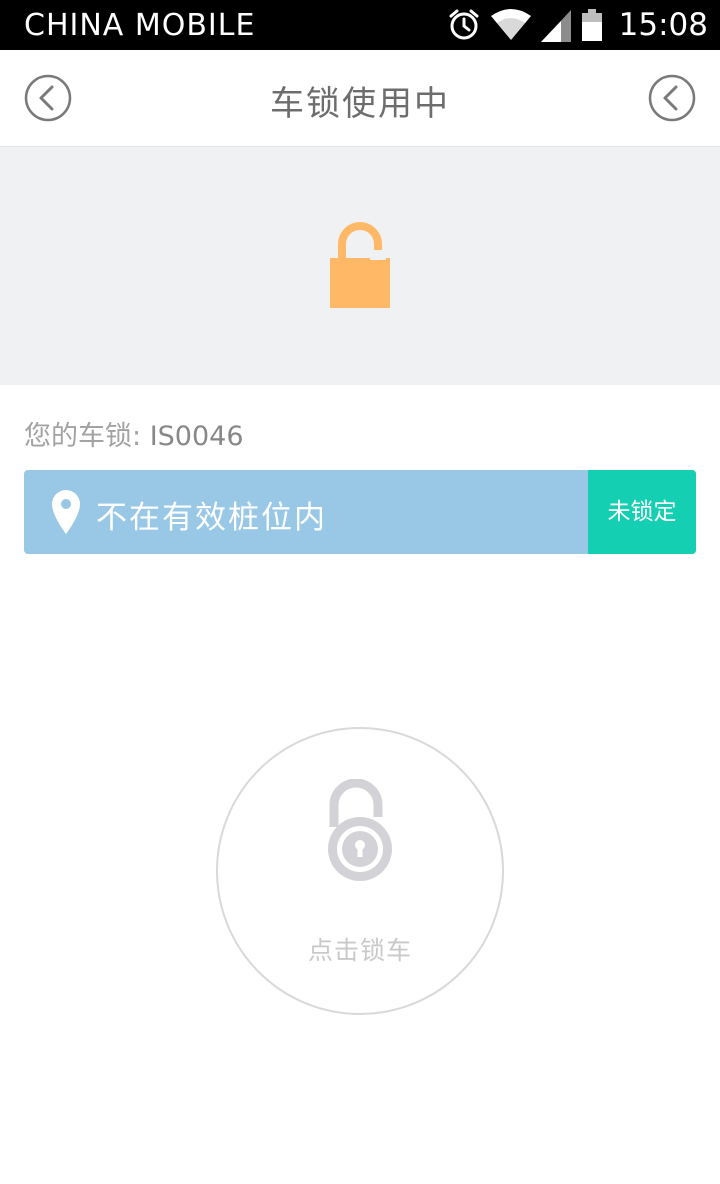  I want to click on location-status-bar: 不在有效桩位内 未锁定, so click(360, 512).